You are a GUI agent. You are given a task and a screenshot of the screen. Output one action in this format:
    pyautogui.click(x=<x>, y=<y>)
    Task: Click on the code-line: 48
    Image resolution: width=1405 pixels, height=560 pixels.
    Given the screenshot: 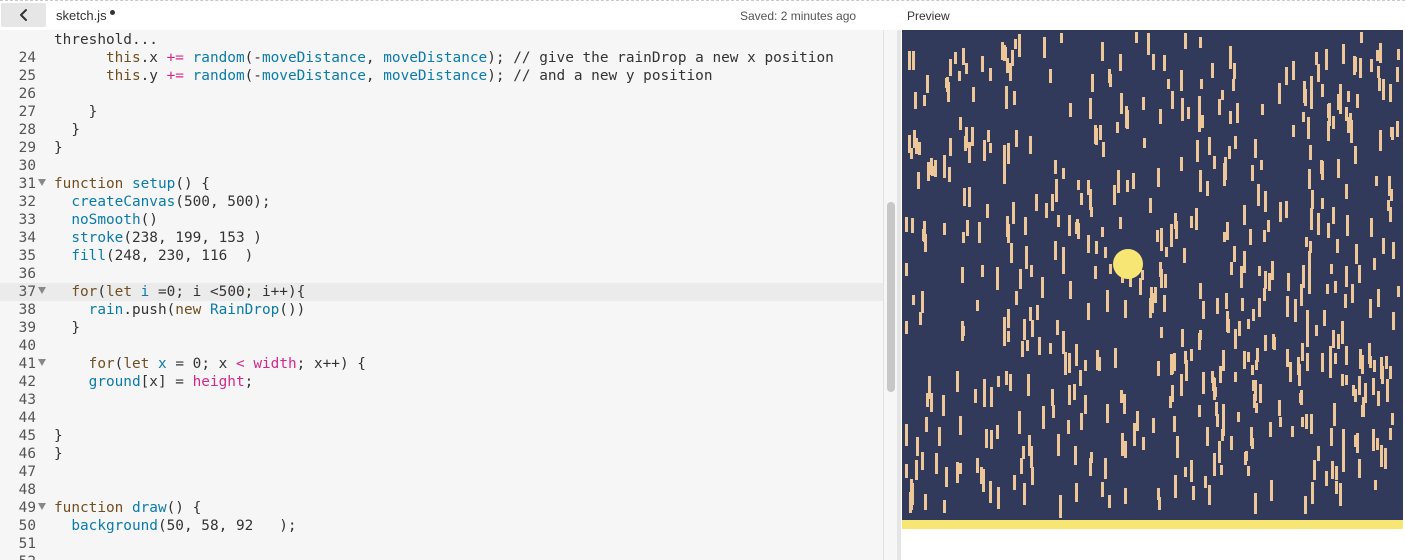 What is the action you would take?
    pyautogui.click(x=441, y=490)
    